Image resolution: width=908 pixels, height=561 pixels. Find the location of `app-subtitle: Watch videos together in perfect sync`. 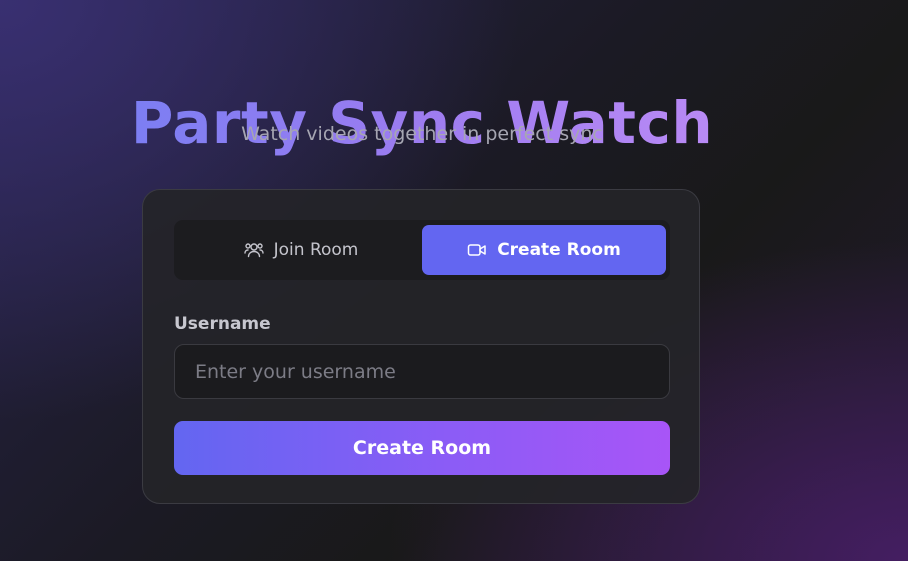

app-subtitle: Watch videos together in perfect sync is located at coordinates (422, 134).